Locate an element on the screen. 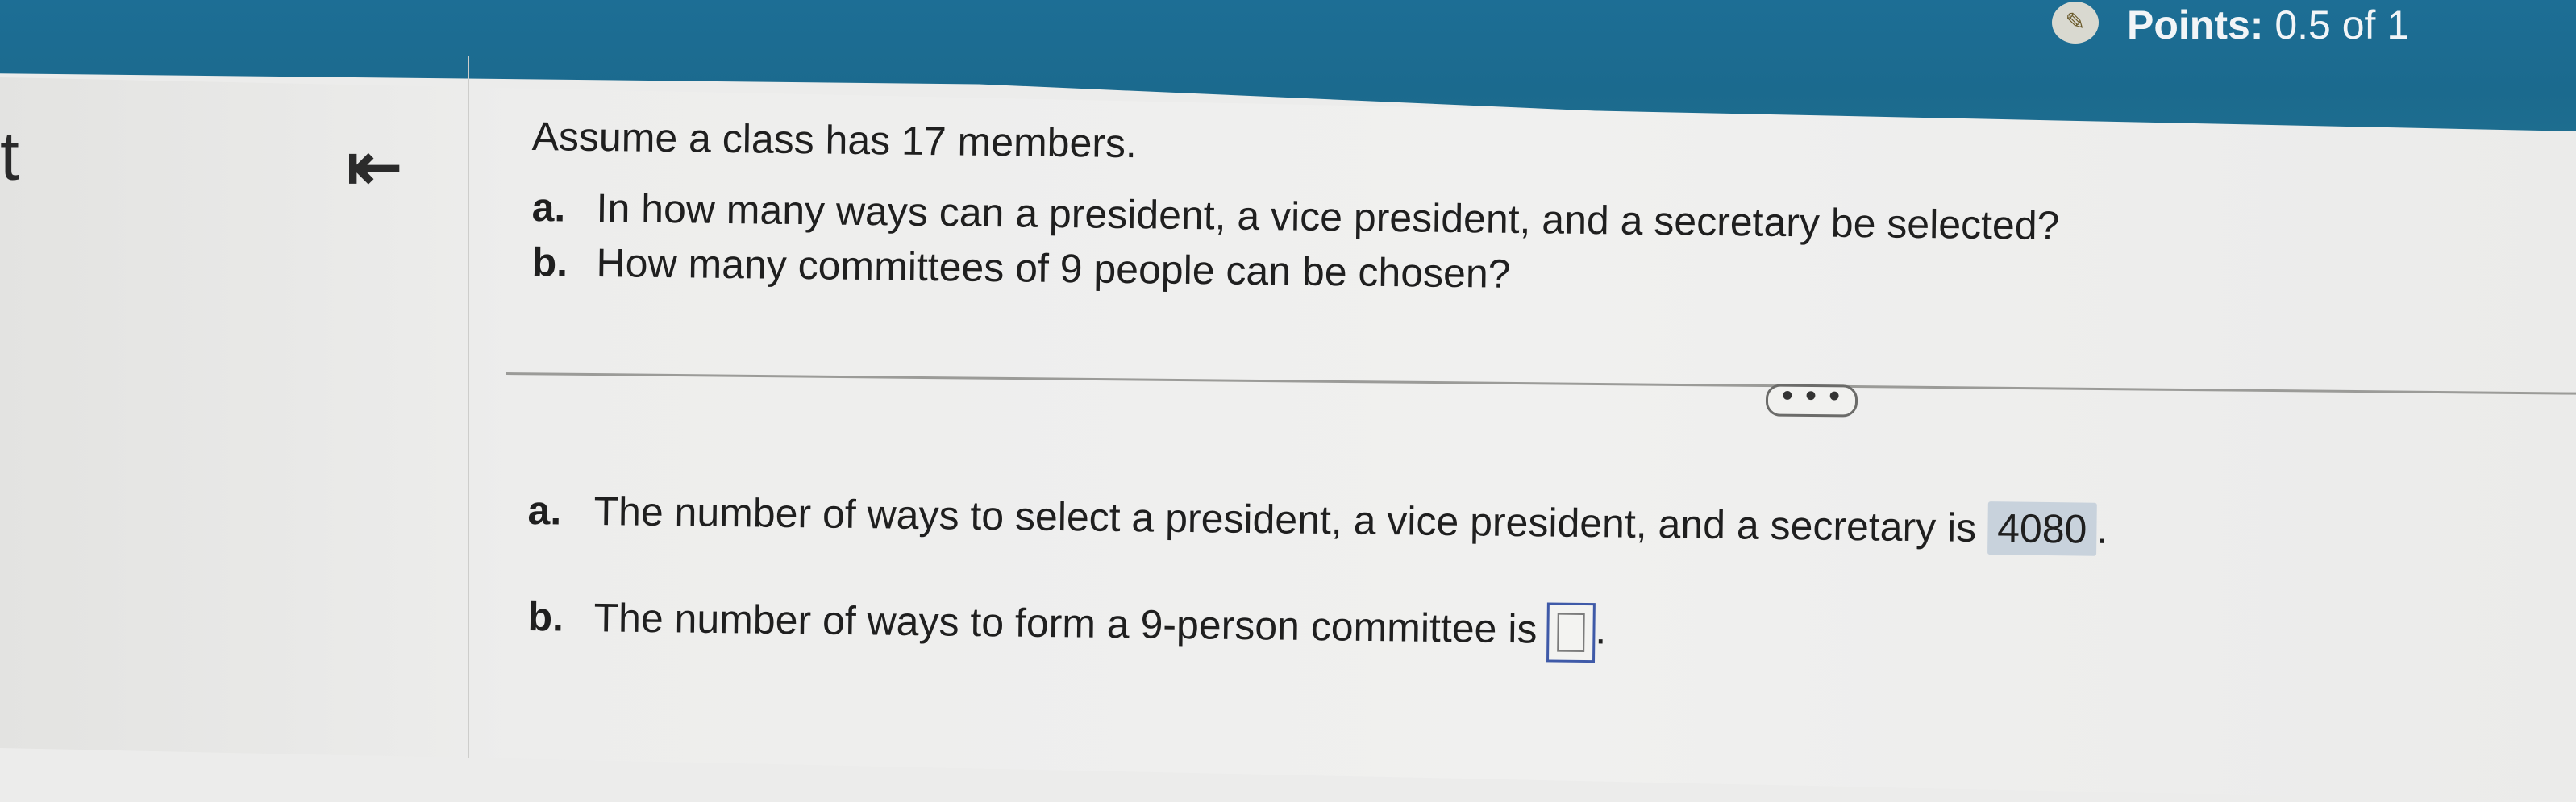 The height and width of the screenshot is (802, 2576). answer-part-a-letter: a. is located at coordinates (544, 510).